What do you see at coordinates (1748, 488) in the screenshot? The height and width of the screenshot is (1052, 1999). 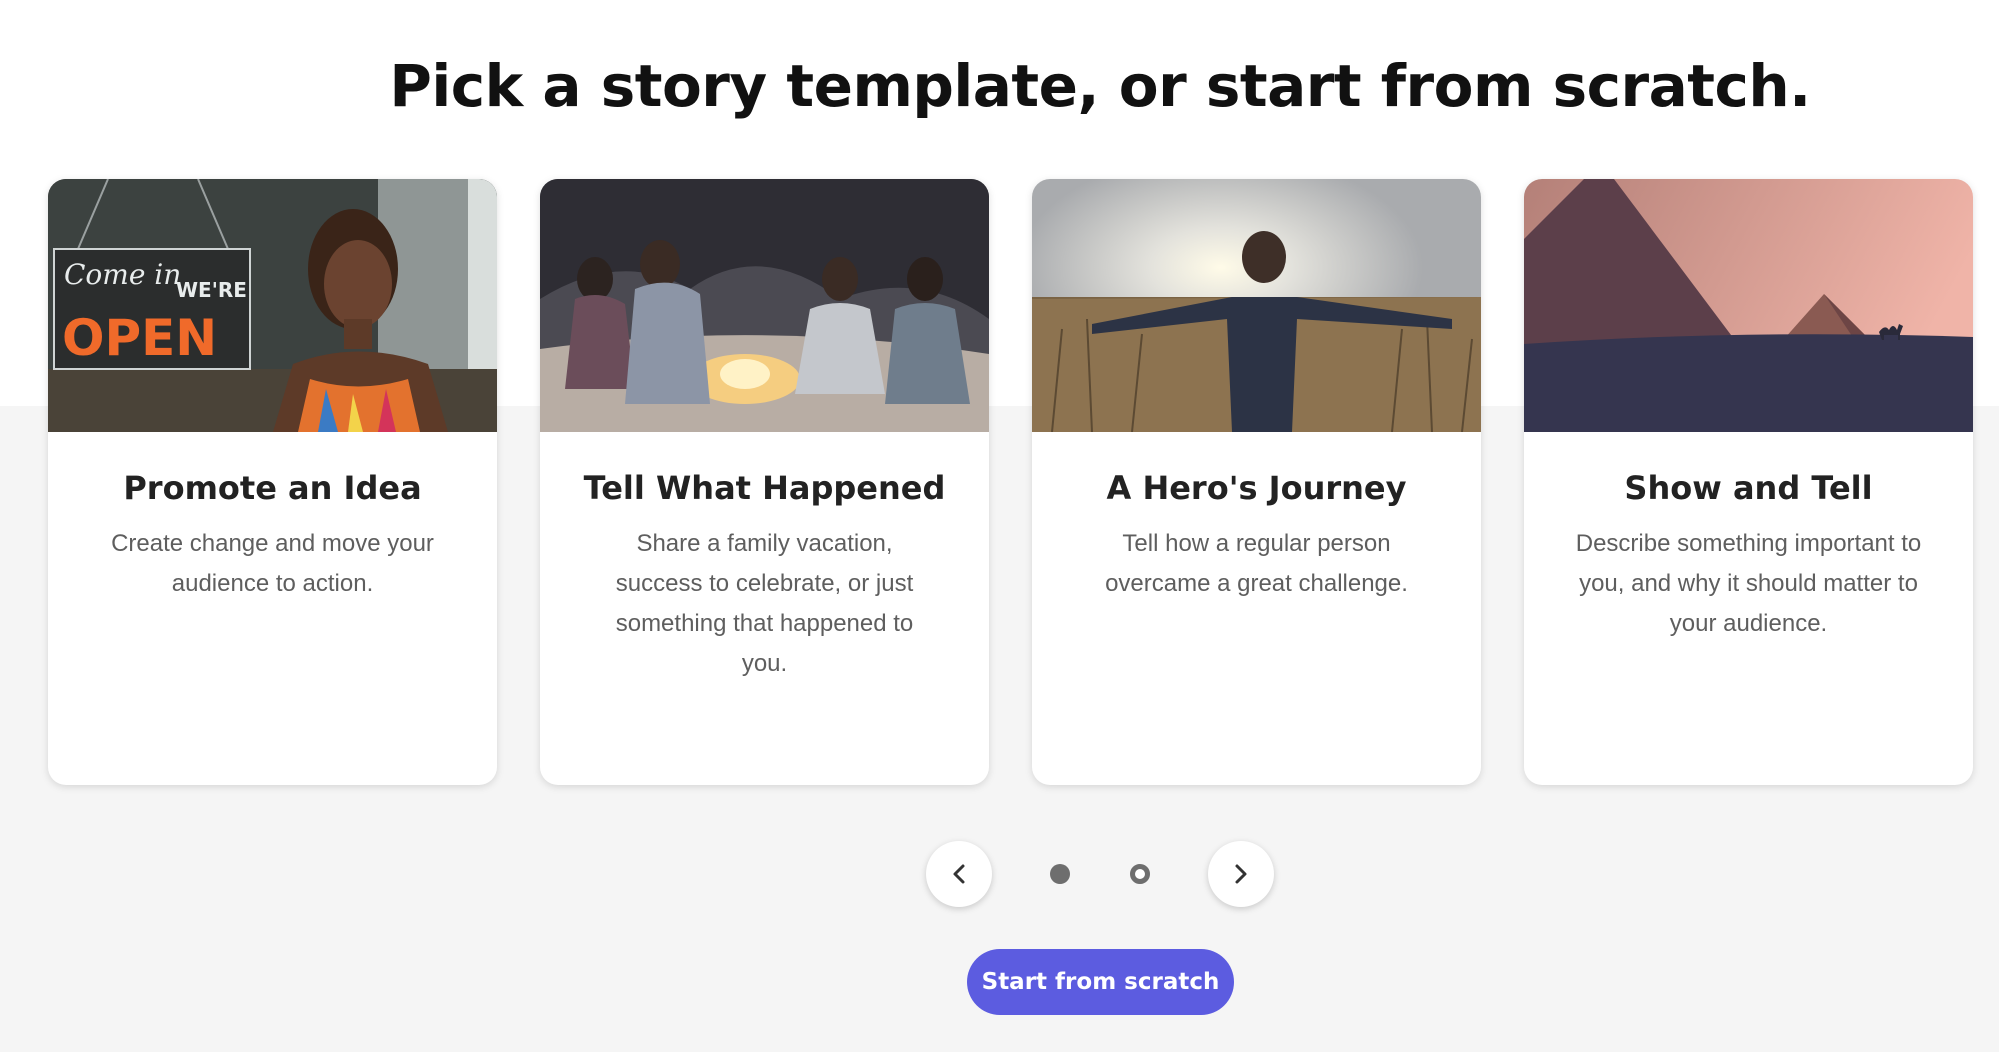 I see `card-title: Show and Tell` at bounding box center [1748, 488].